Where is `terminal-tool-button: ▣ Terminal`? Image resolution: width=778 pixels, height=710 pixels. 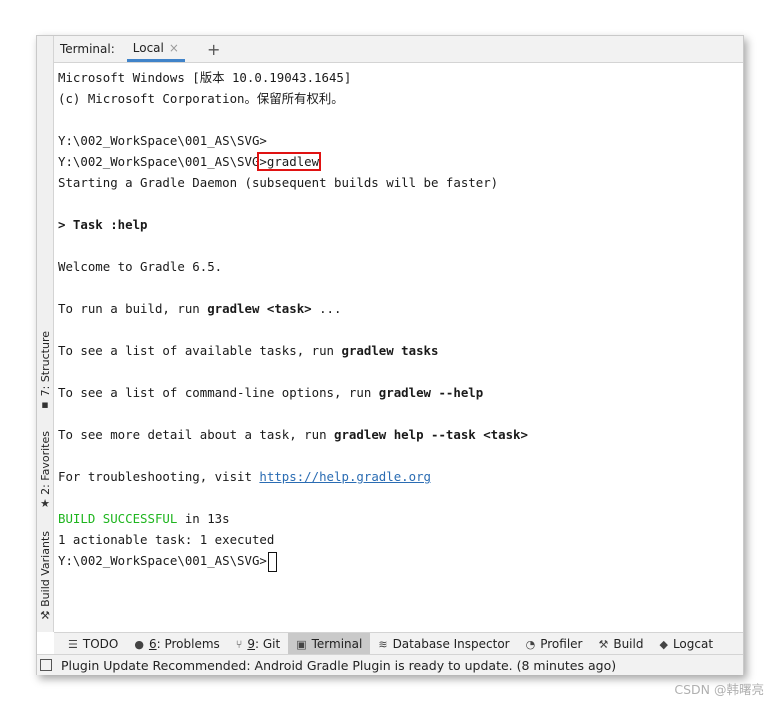
terminal-tool-button: ▣ Terminal is located at coordinates (329, 644).